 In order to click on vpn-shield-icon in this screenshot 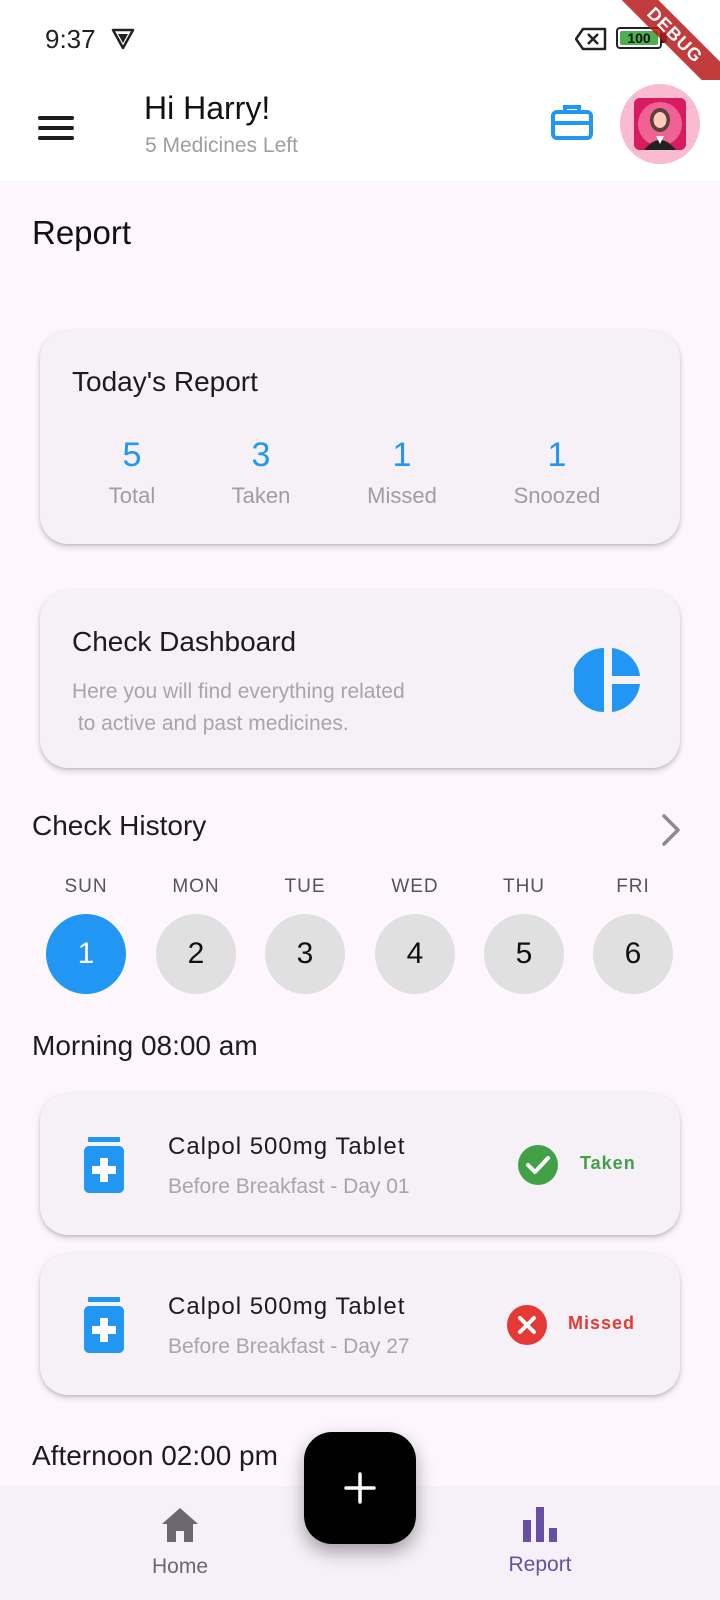, I will do `click(123, 39)`.